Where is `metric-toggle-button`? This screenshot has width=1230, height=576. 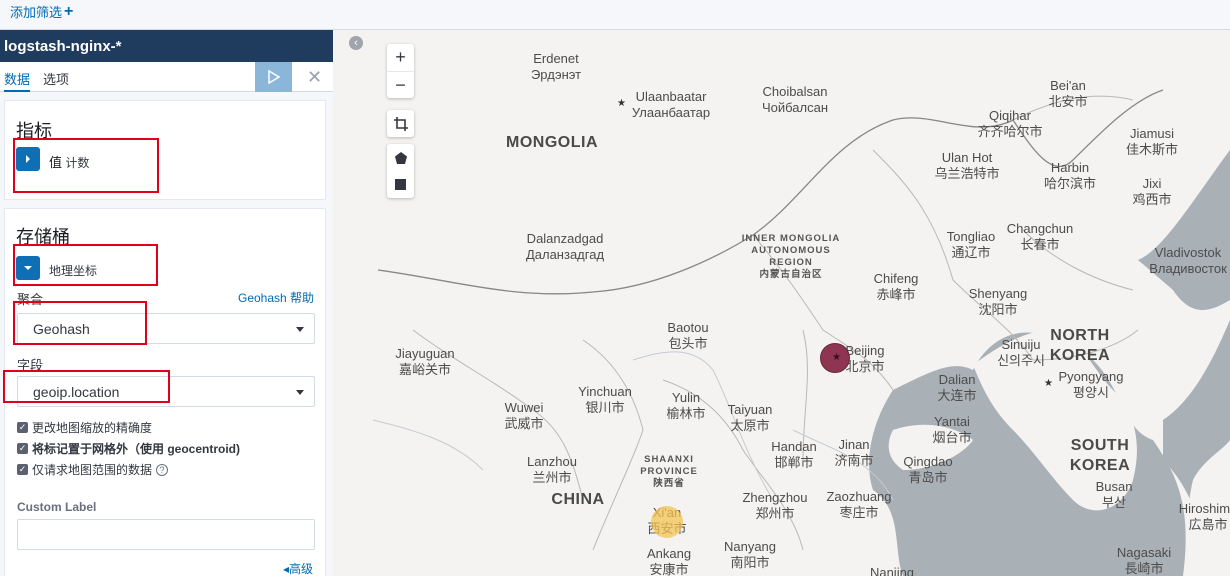 metric-toggle-button is located at coordinates (28, 159).